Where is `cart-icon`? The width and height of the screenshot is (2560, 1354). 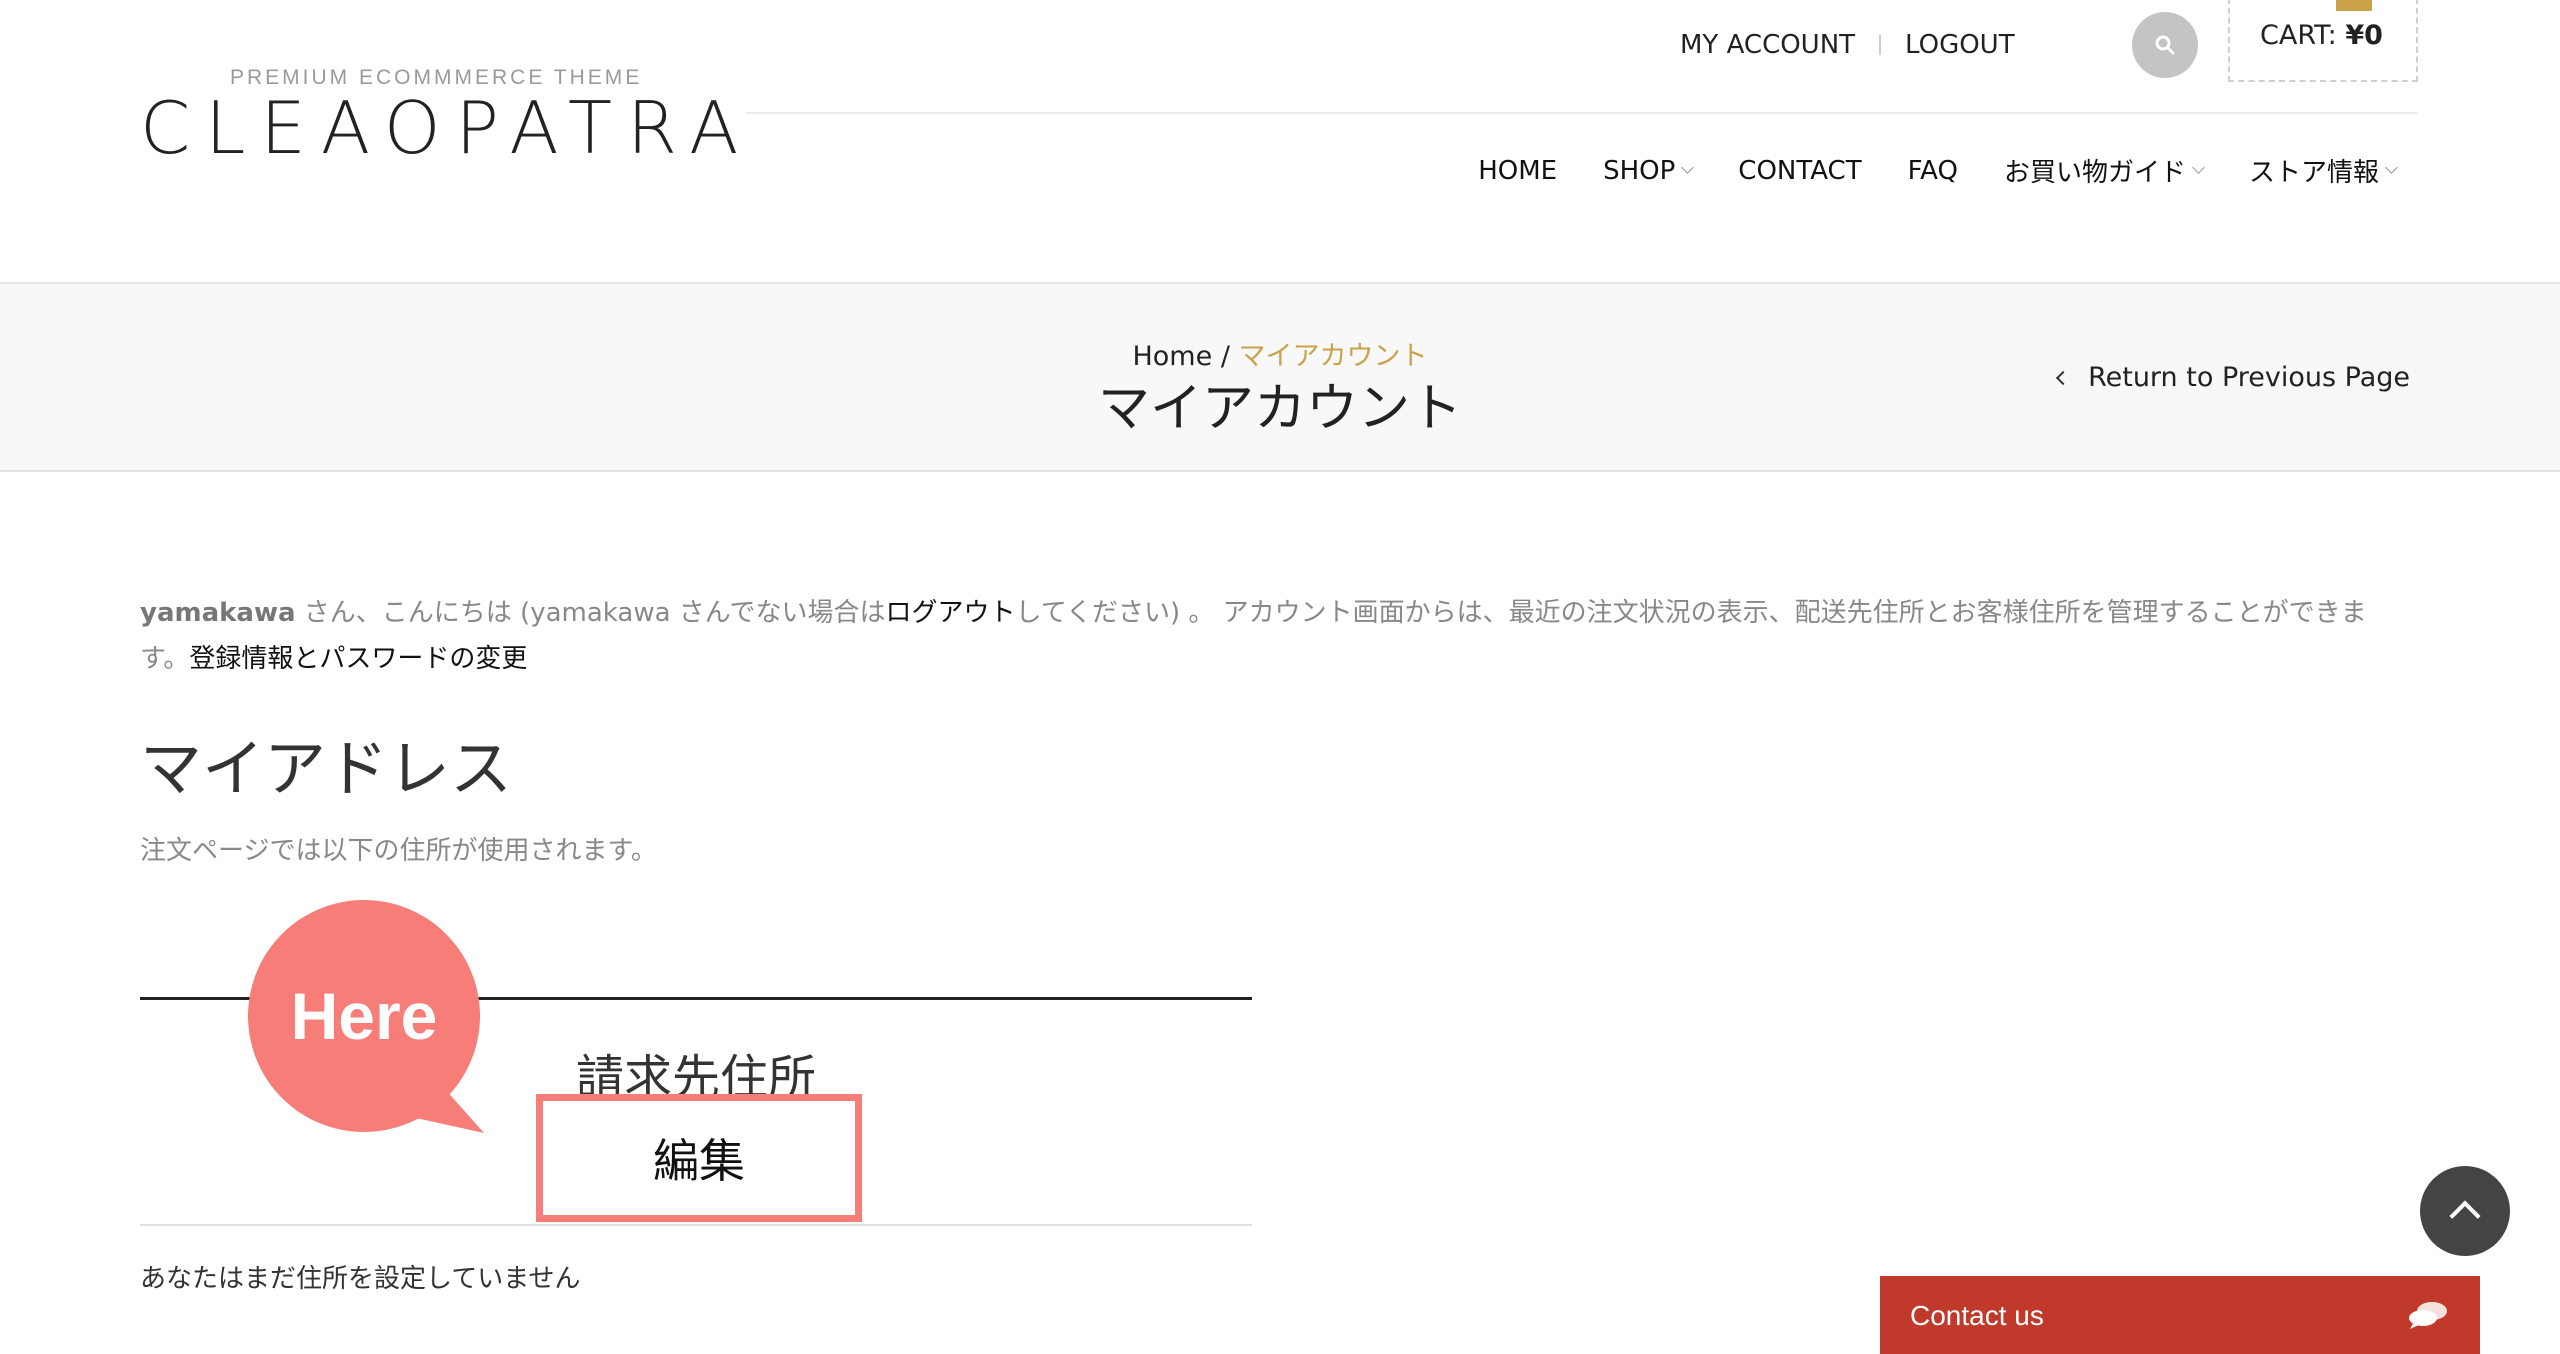
cart-icon is located at coordinates (2354, 7).